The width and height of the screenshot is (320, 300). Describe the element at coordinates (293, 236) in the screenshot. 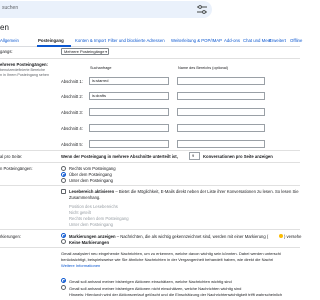

I see `show-markers-end: ) versehe` at that location.